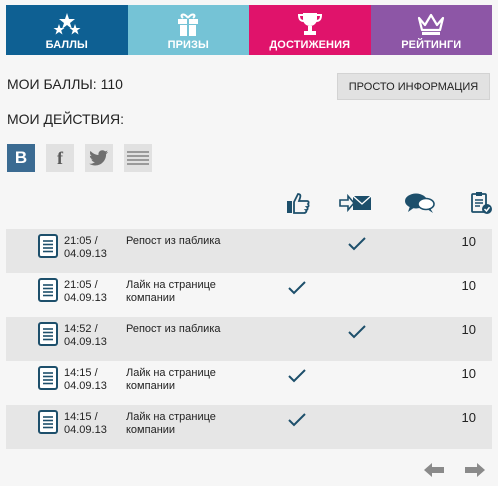 This screenshot has width=498, height=486. Describe the element at coordinates (67, 24) in the screenshot. I see `stars-icon` at that location.